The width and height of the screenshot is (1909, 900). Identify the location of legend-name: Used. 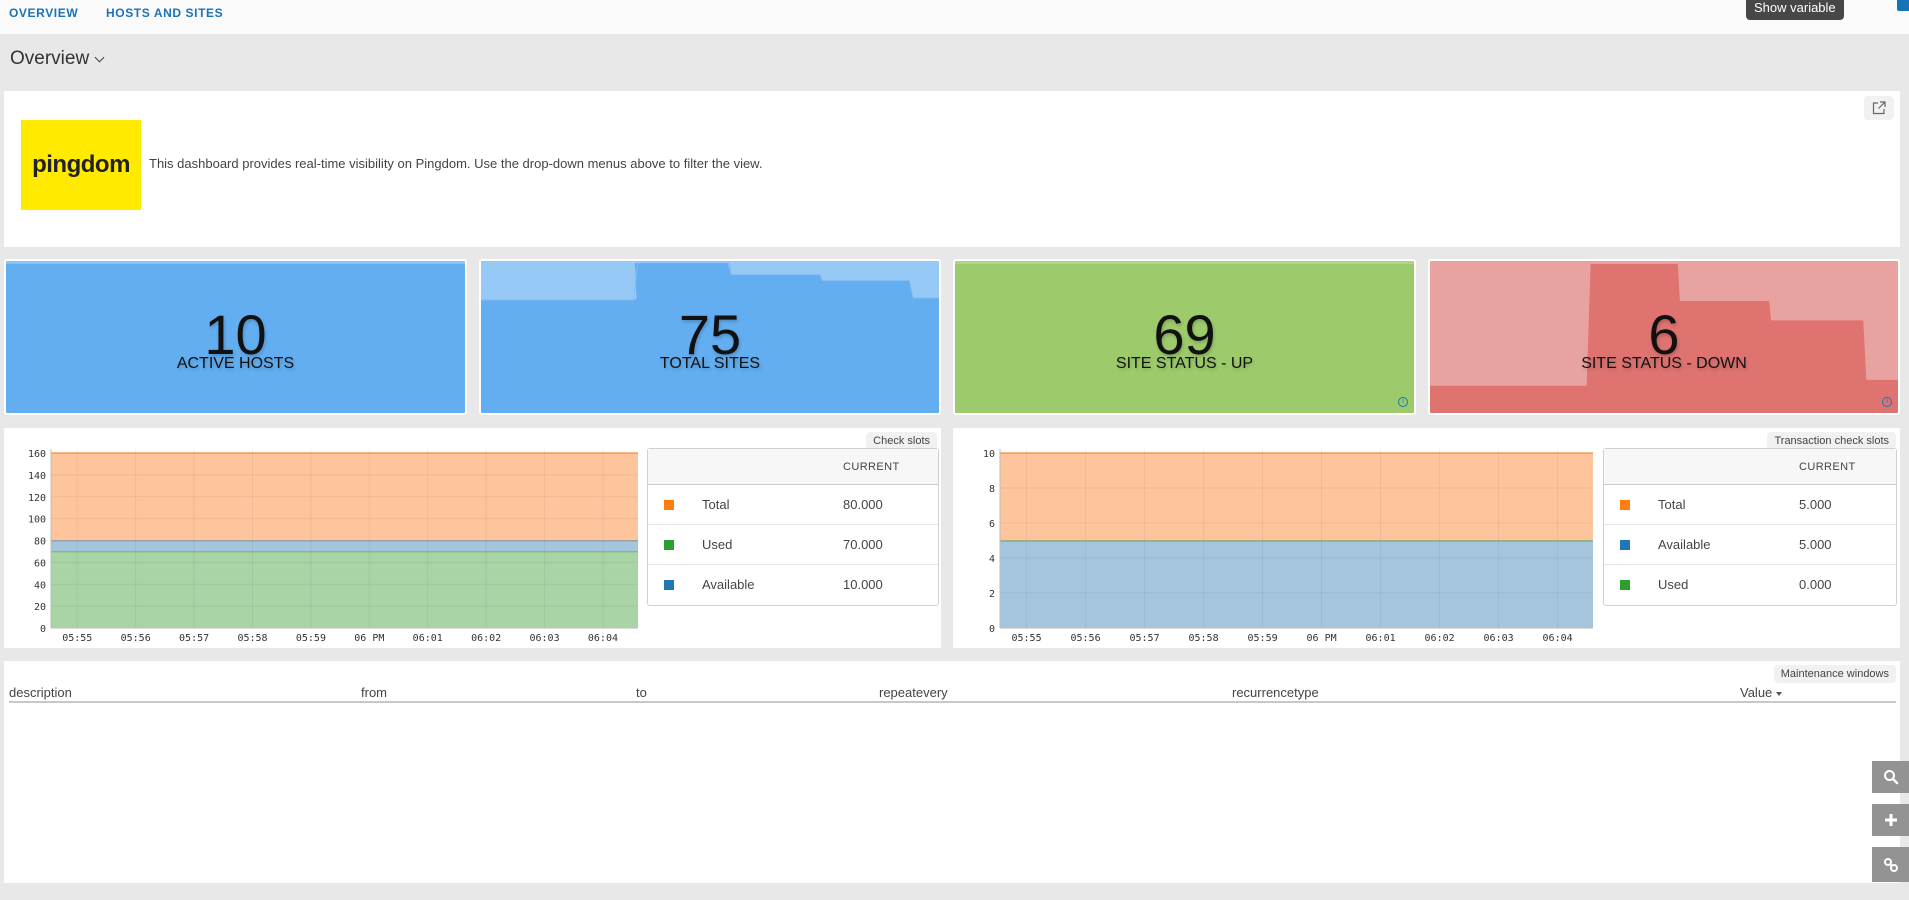
(1673, 584).